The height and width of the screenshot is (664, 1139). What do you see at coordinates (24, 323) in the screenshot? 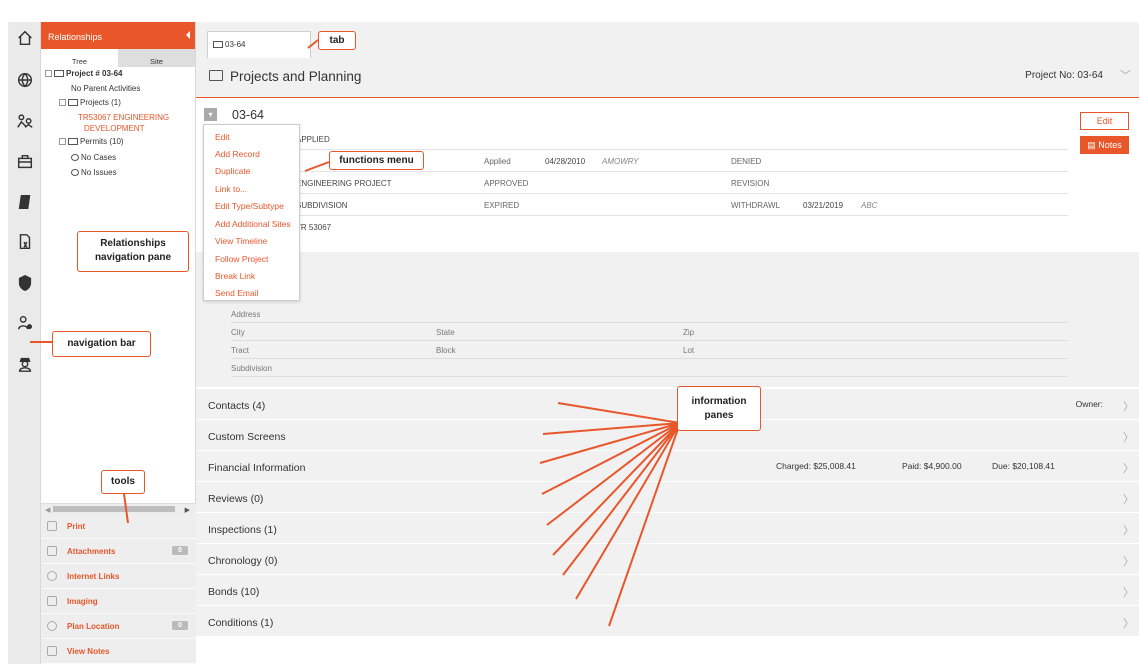
I see `user-key-icon` at bounding box center [24, 323].